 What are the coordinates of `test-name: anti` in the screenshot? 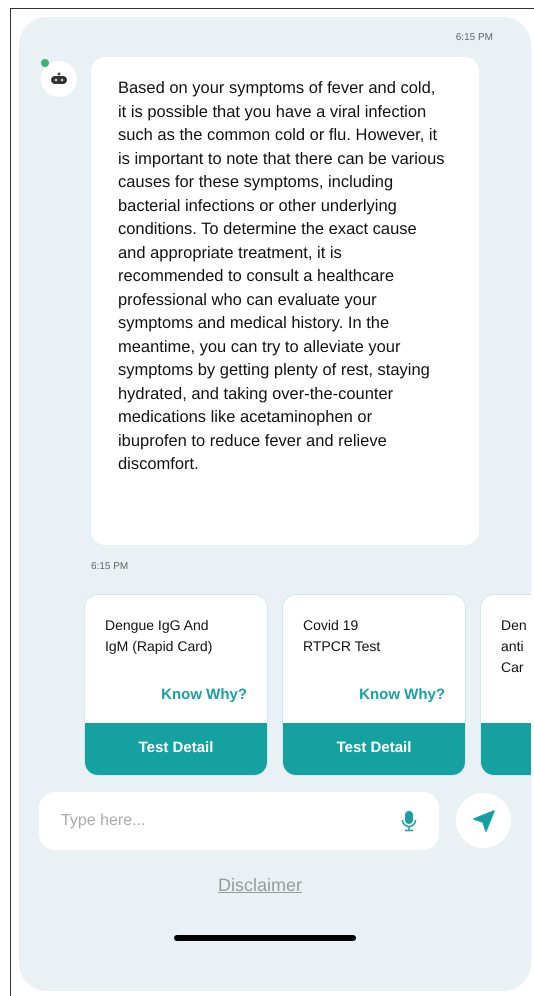 It's located at (513, 646).